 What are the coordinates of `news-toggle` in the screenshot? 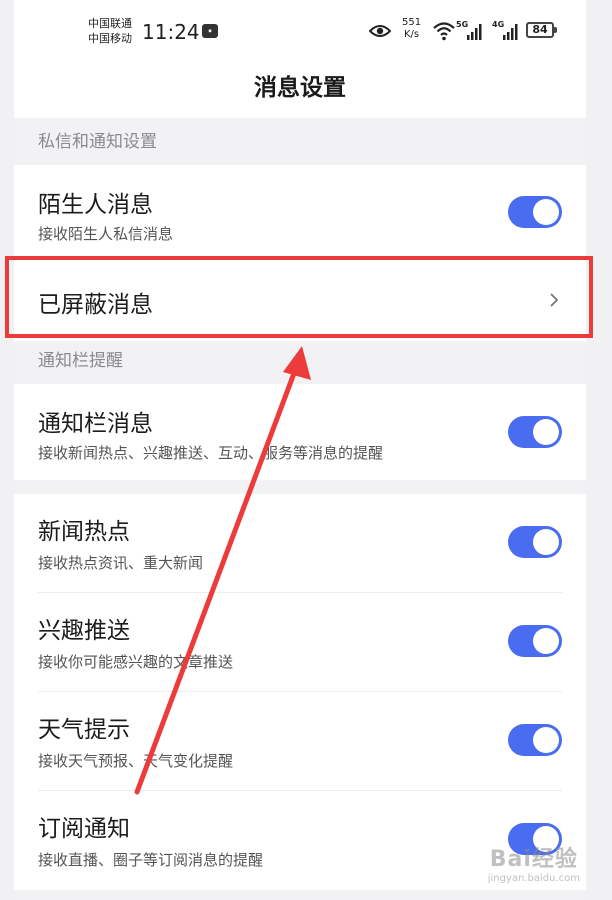 It's located at (535, 542).